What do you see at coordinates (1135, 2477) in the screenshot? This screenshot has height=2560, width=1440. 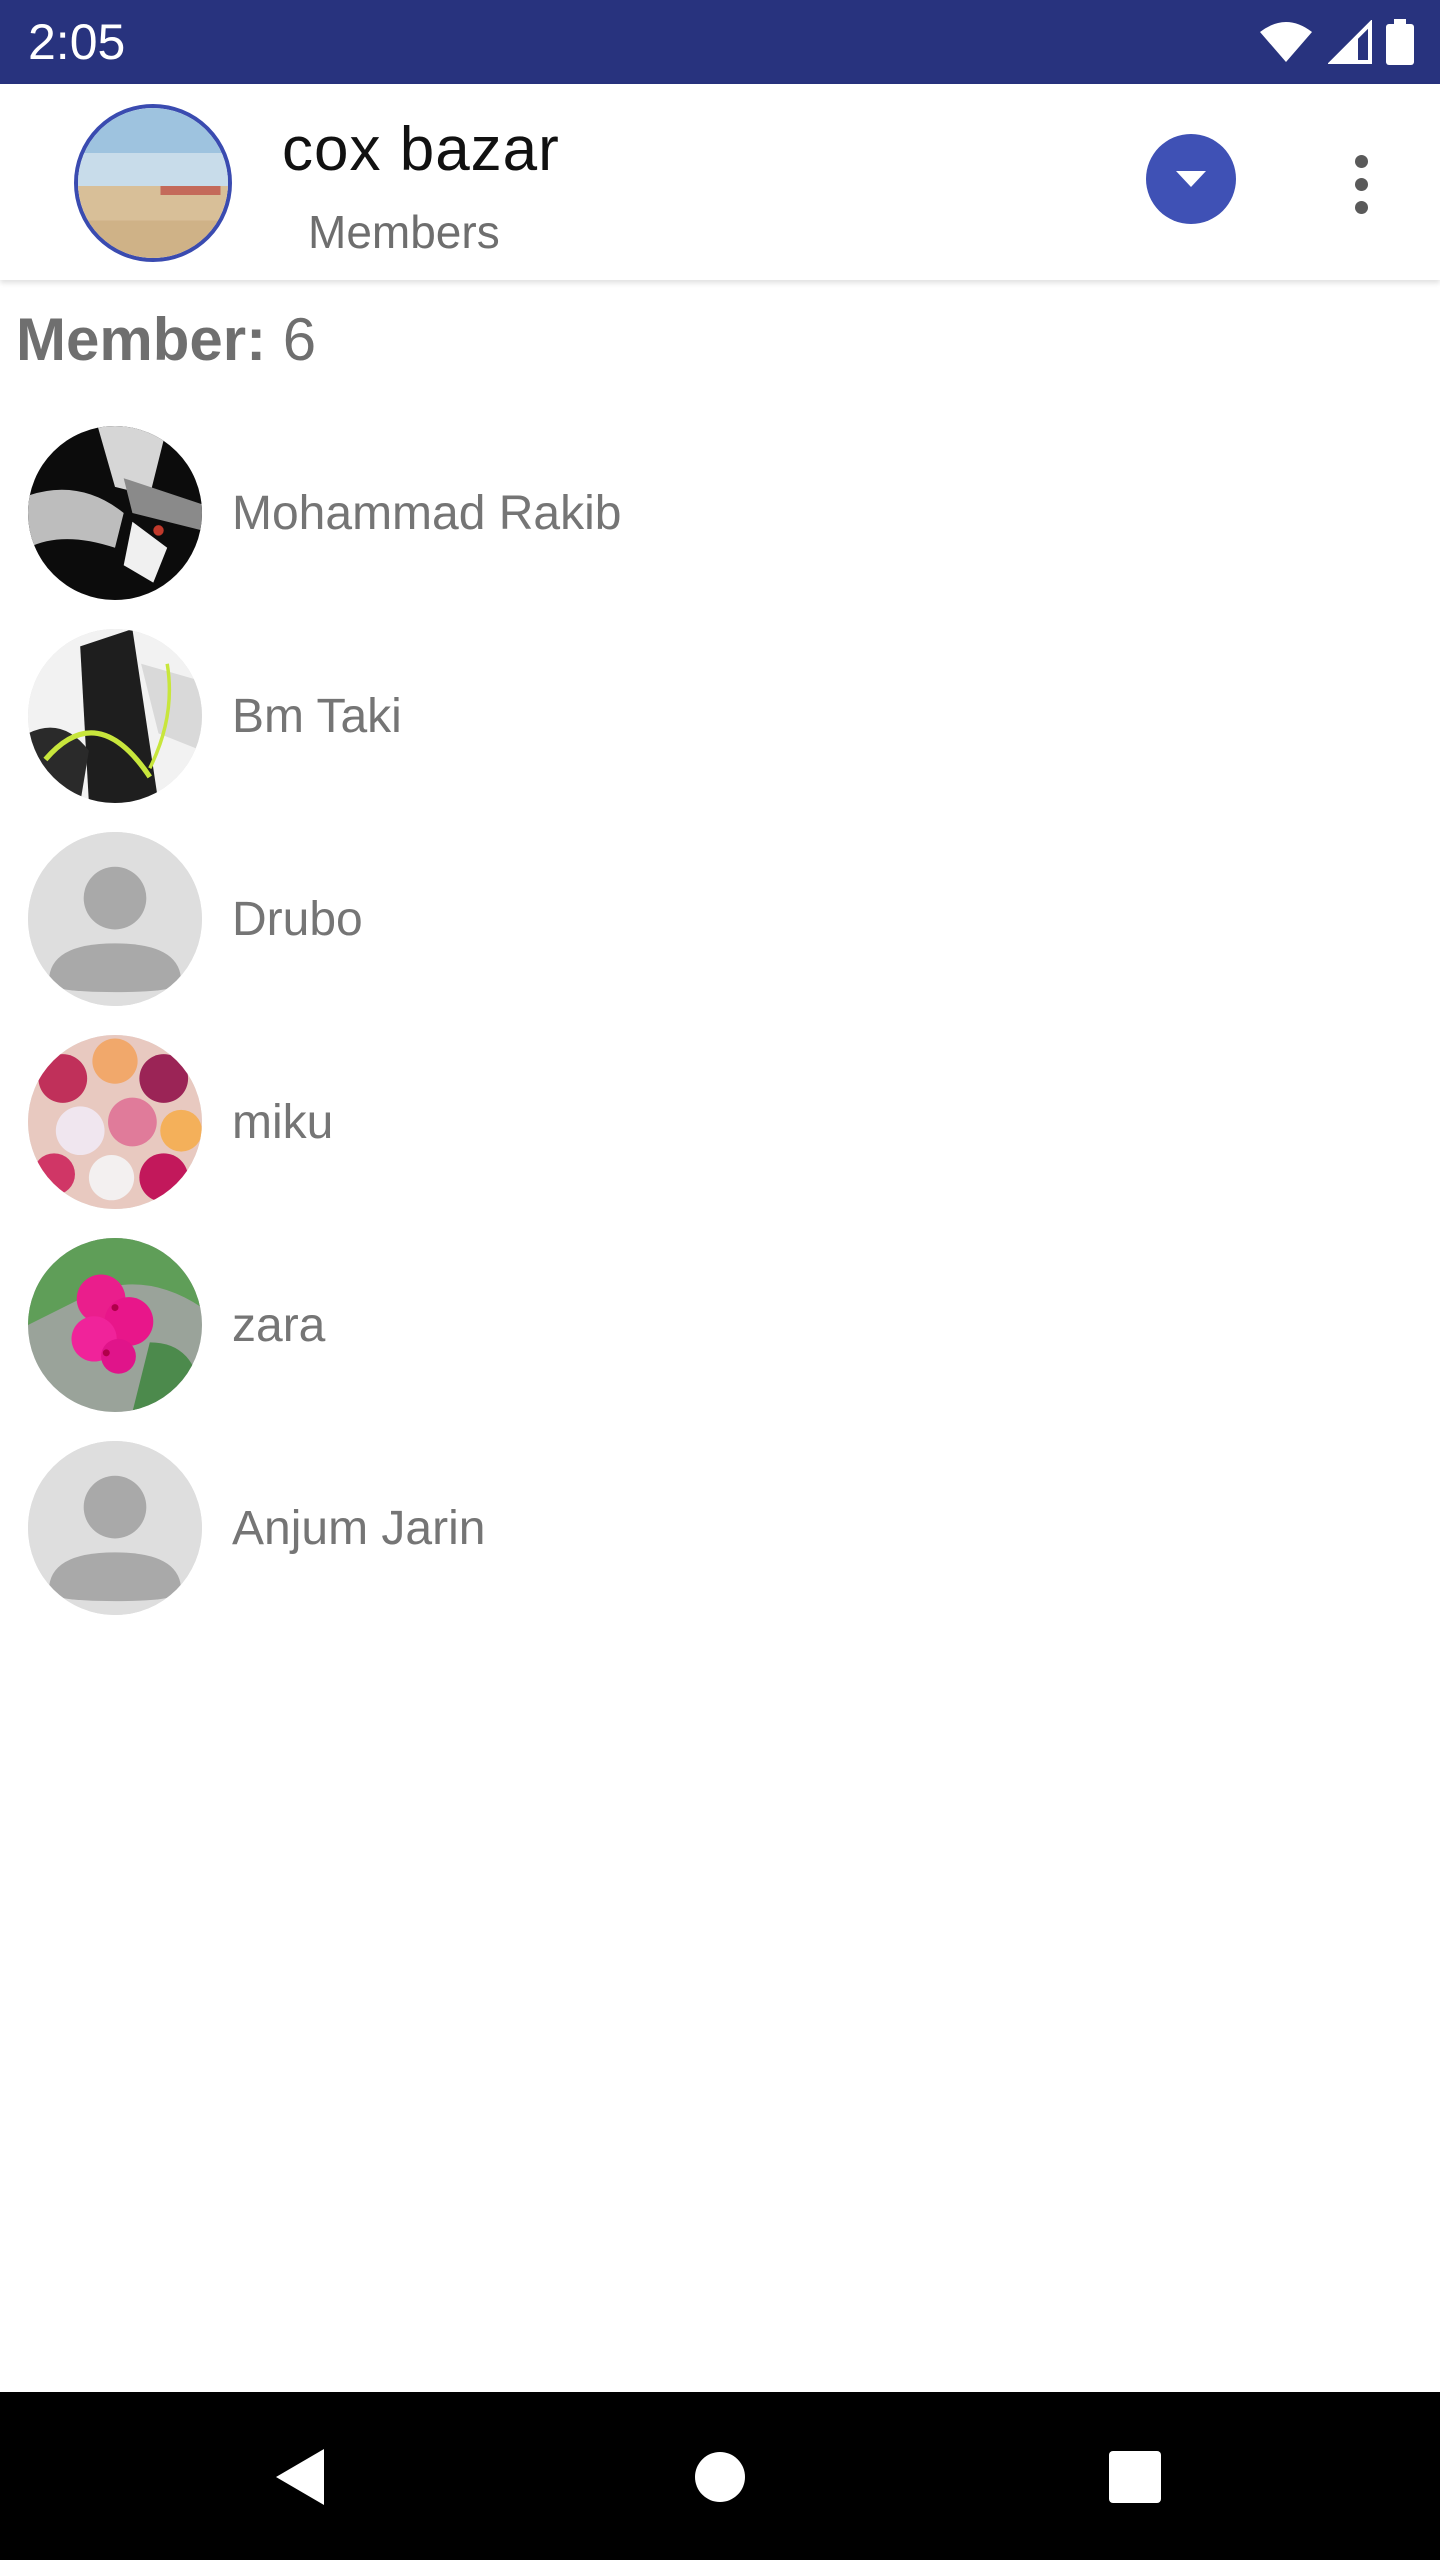 I see `recents-icon` at bounding box center [1135, 2477].